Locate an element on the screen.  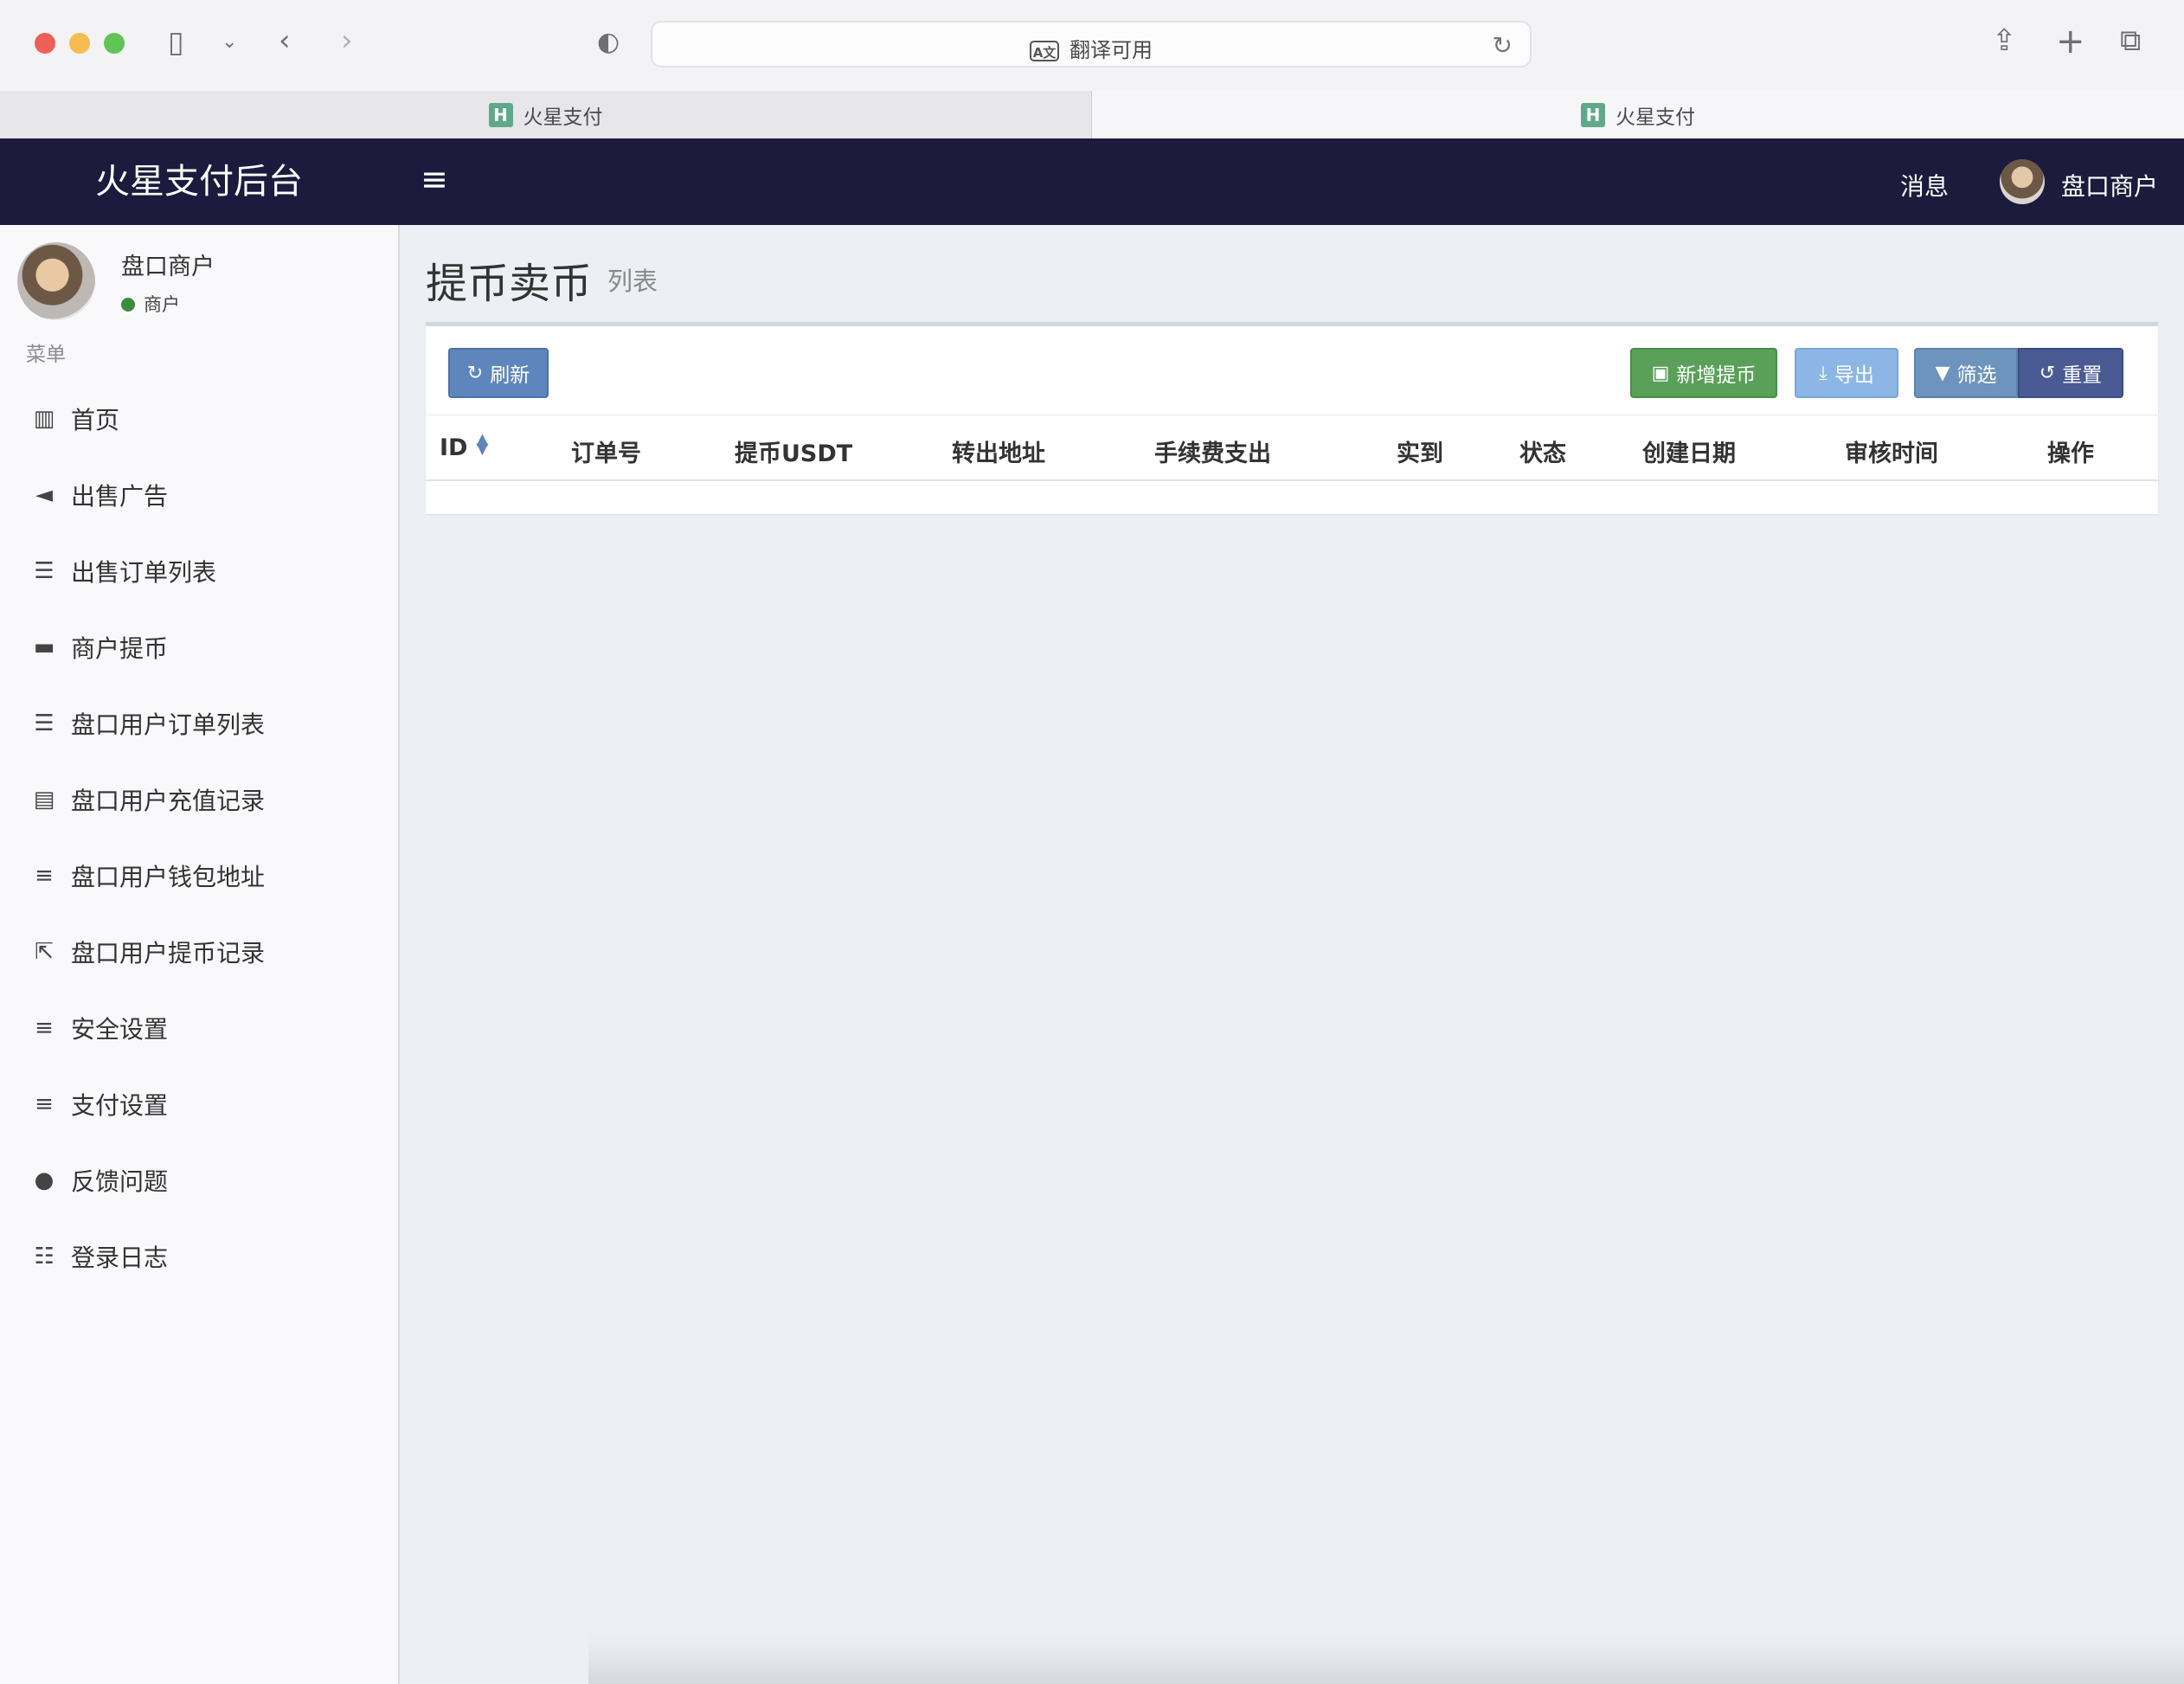
sidebar-item-label: 盘口用户钱包地址 is located at coordinates (168, 877).